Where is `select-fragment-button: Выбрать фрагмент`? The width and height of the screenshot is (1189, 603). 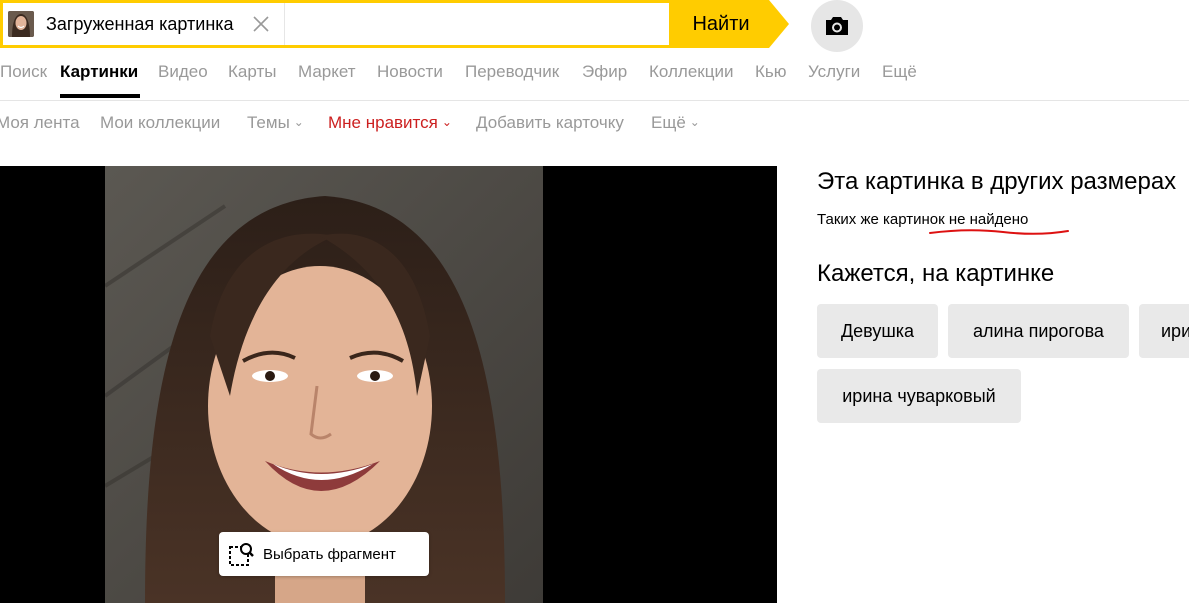 select-fragment-button: Выбрать фрагмент is located at coordinates (324, 554).